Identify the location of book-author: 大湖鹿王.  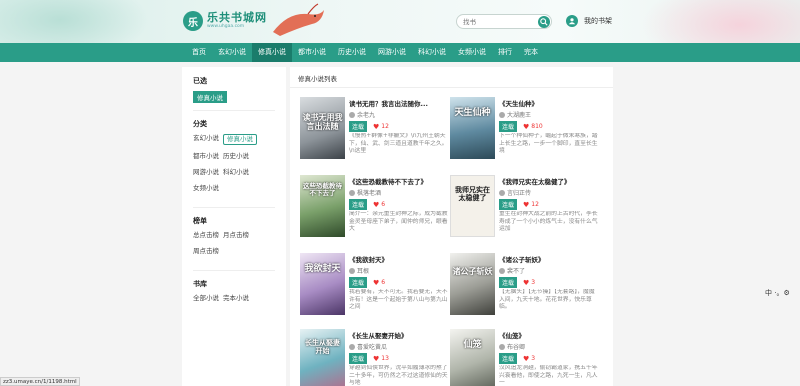
(519, 114).